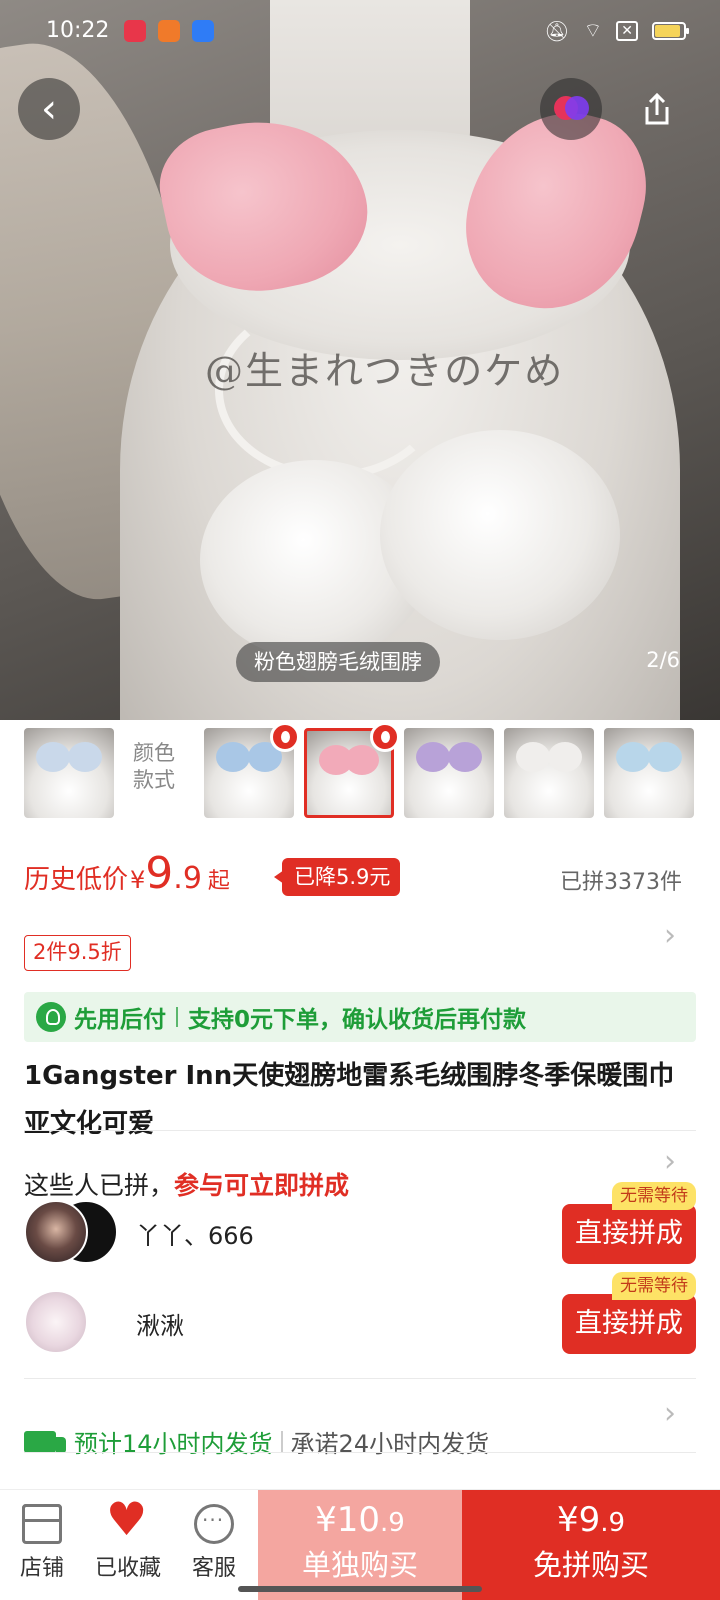 The width and height of the screenshot is (720, 1600). Describe the element at coordinates (337, 877) in the screenshot. I see `price-drop-badge: 已降5.9元` at that location.